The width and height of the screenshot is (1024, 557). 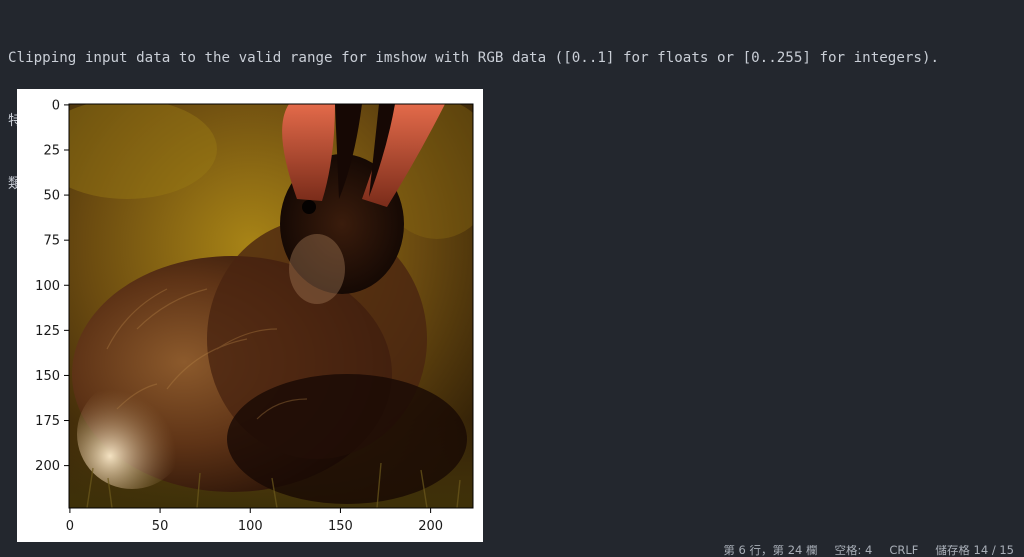 What do you see at coordinates (51, 196) in the screenshot?
I see `y-tick-label: 50` at bounding box center [51, 196].